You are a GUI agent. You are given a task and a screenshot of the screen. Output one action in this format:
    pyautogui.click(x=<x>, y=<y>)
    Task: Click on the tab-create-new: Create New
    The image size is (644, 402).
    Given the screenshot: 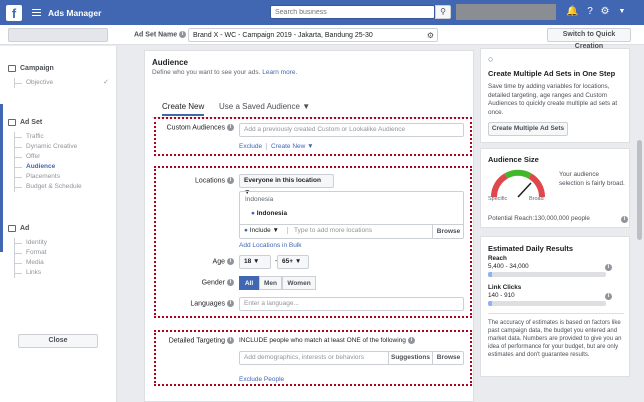 What is the action you would take?
    pyautogui.click(x=183, y=109)
    